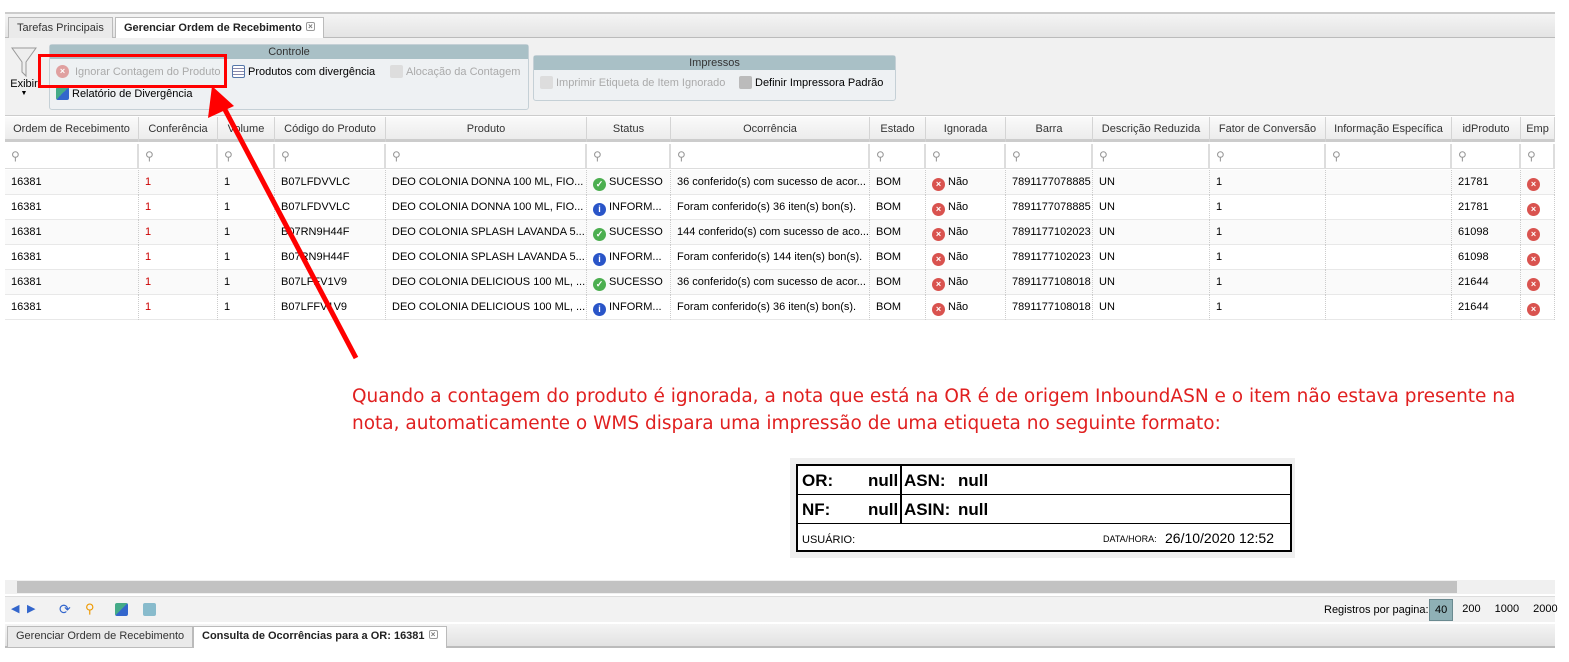 Image resolution: width=1569 pixels, height=662 pixels. I want to click on horizontal-scrollbar, so click(780, 587).